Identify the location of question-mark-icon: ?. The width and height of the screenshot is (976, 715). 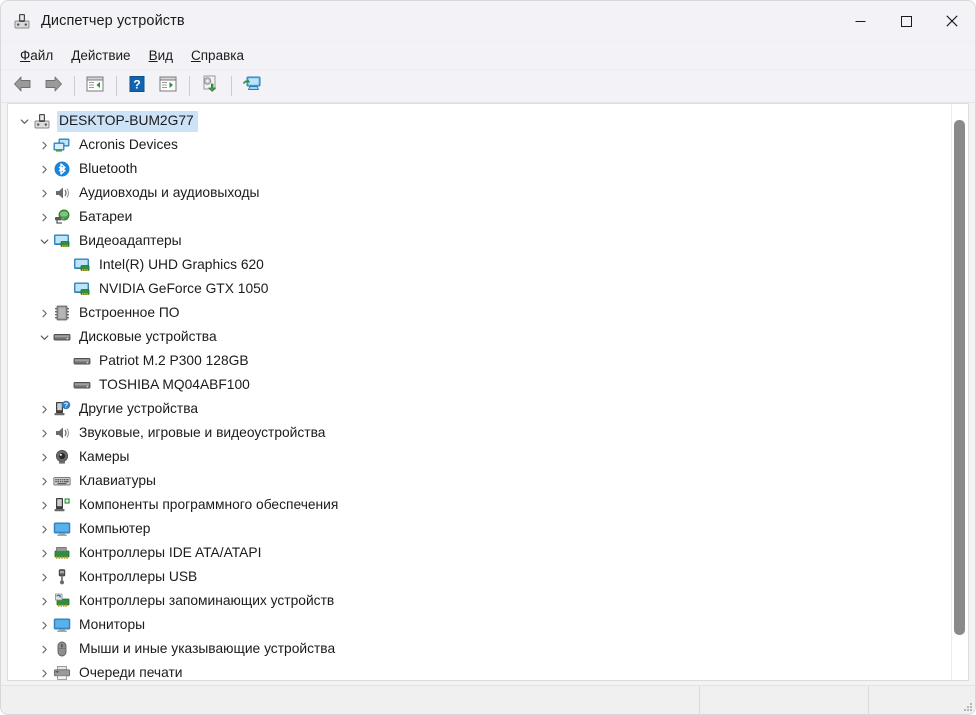
(137, 86).